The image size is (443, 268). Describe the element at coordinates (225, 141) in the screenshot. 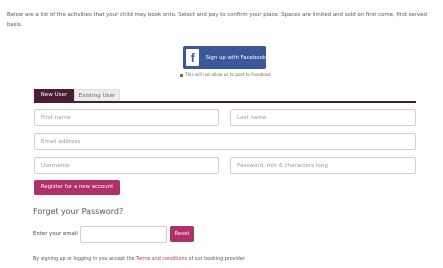

I see `email-input` at that location.